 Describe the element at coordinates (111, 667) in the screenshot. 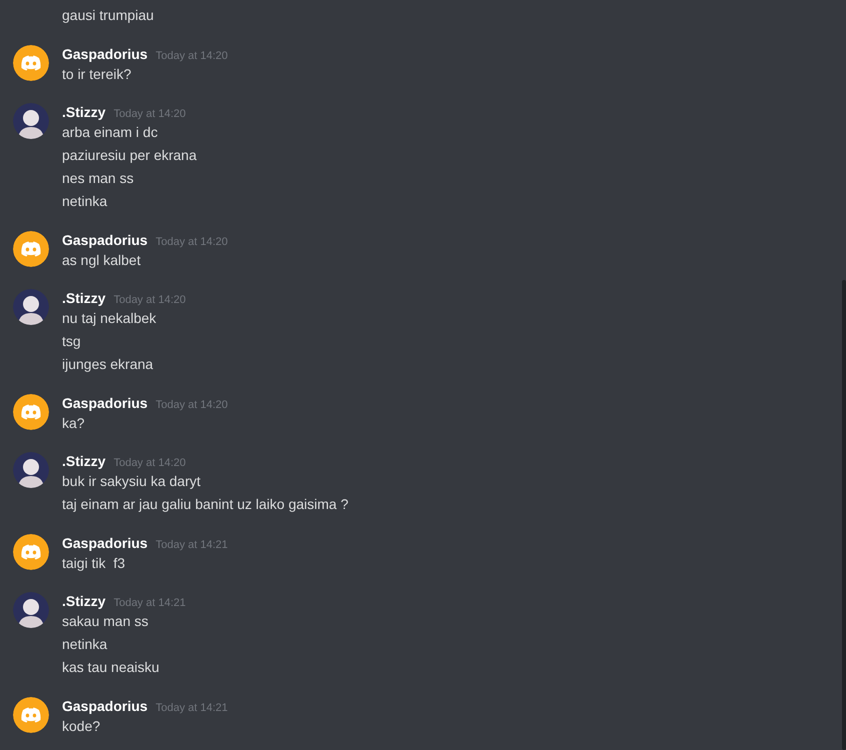

I see `message-text: kas tau neaisku` at that location.